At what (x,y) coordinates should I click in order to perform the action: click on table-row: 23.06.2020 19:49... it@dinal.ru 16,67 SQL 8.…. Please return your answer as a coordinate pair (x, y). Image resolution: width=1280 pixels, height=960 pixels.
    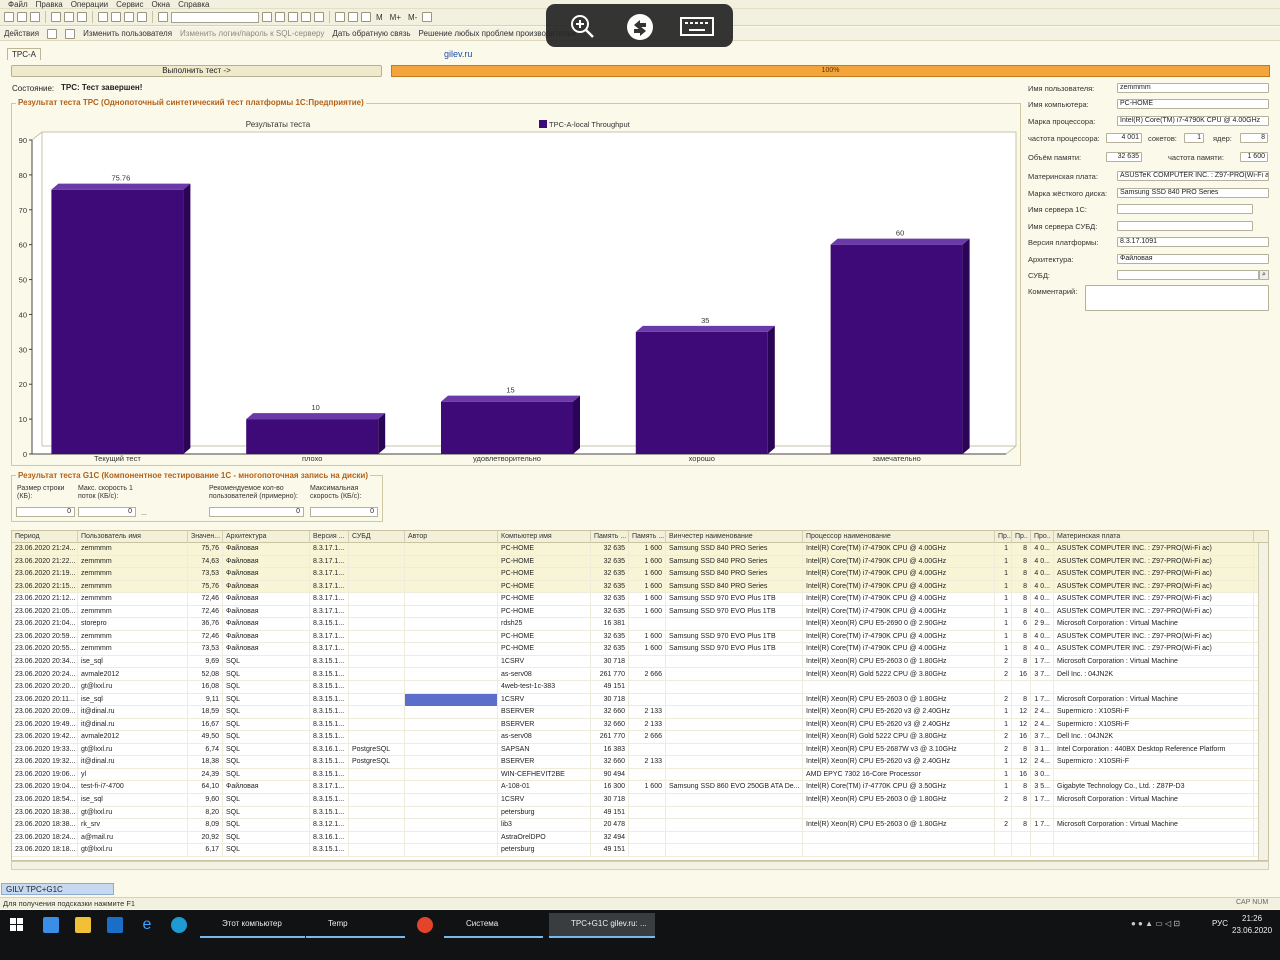
    Looking at the image, I should click on (635, 725).